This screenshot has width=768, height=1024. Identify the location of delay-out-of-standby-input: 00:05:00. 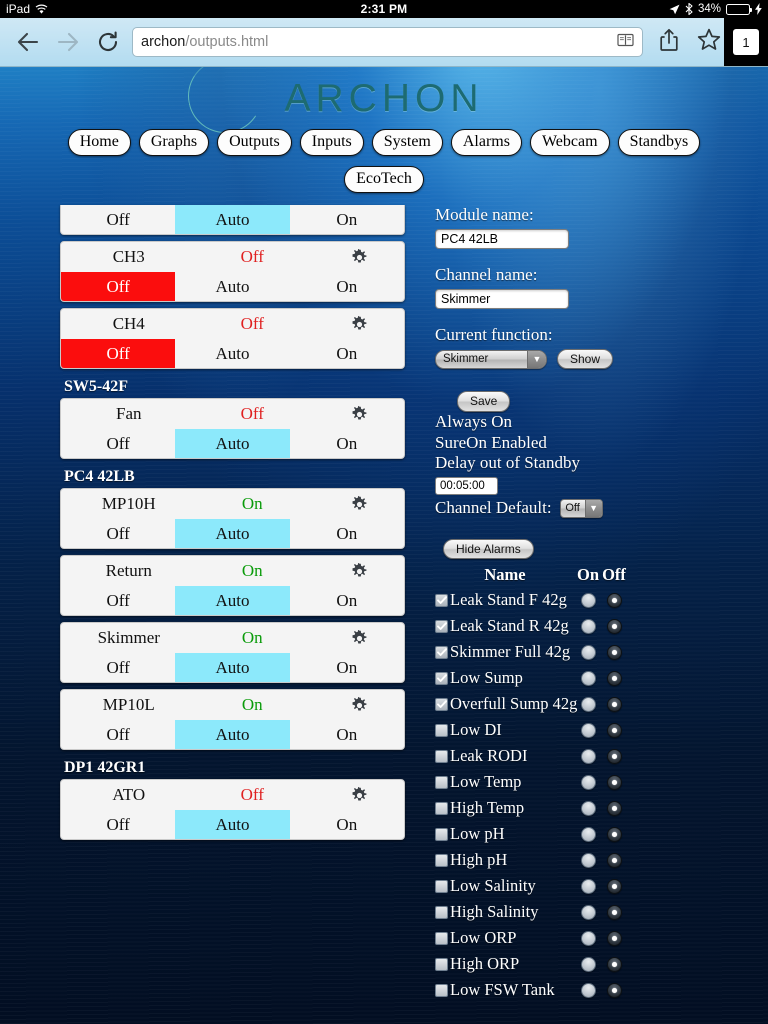
(466, 485).